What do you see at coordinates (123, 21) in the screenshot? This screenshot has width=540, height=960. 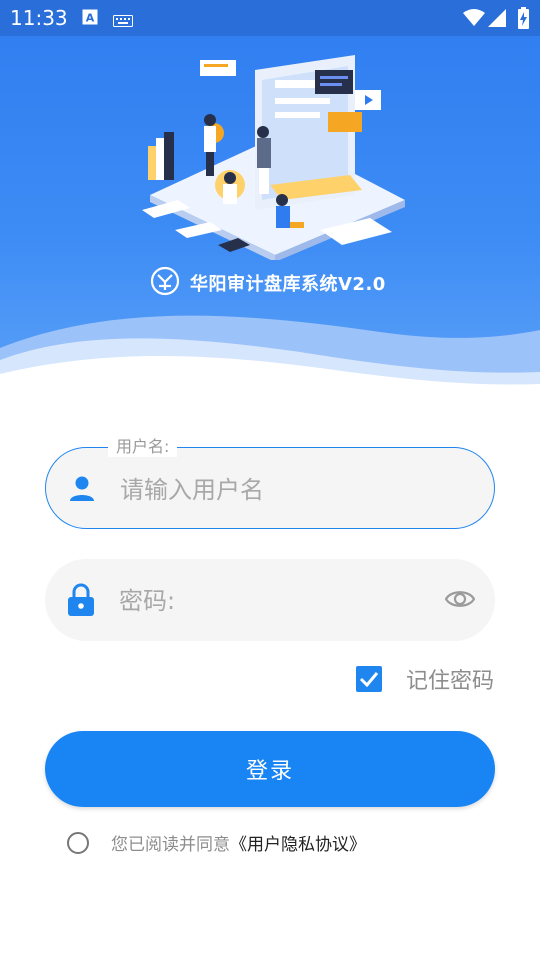 I see `keyboard-icon` at bounding box center [123, 21].